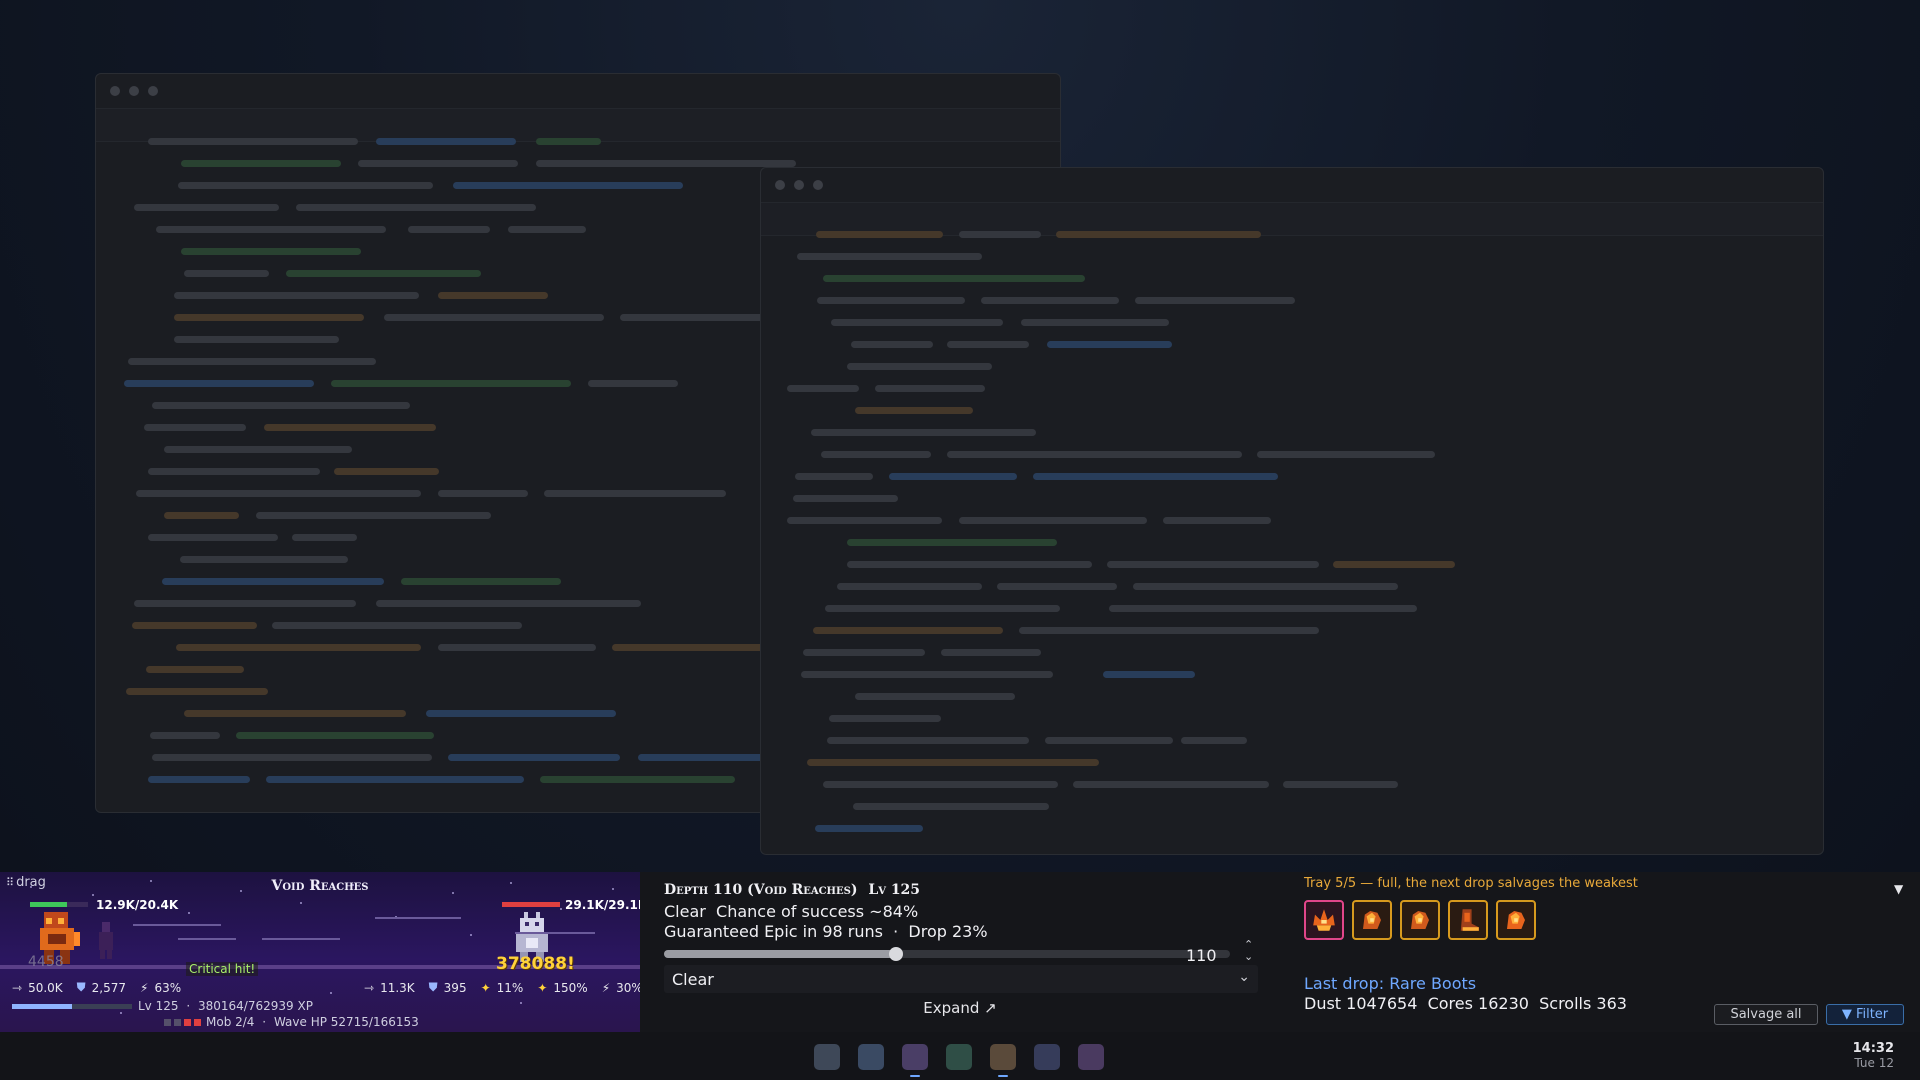  Describe the element at coordinates (1766, 1014) in the screenshot. I see `salvage-all-button: Salvage all` at that location.